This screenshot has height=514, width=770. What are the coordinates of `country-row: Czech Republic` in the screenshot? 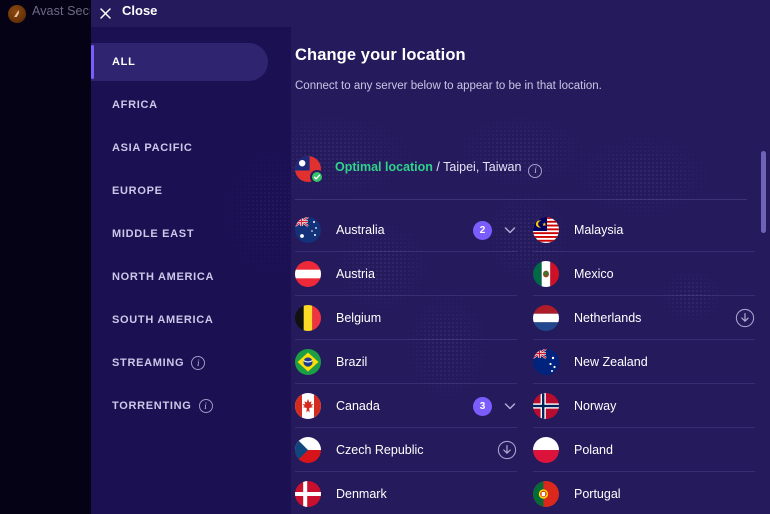 It's located at (406, 450).